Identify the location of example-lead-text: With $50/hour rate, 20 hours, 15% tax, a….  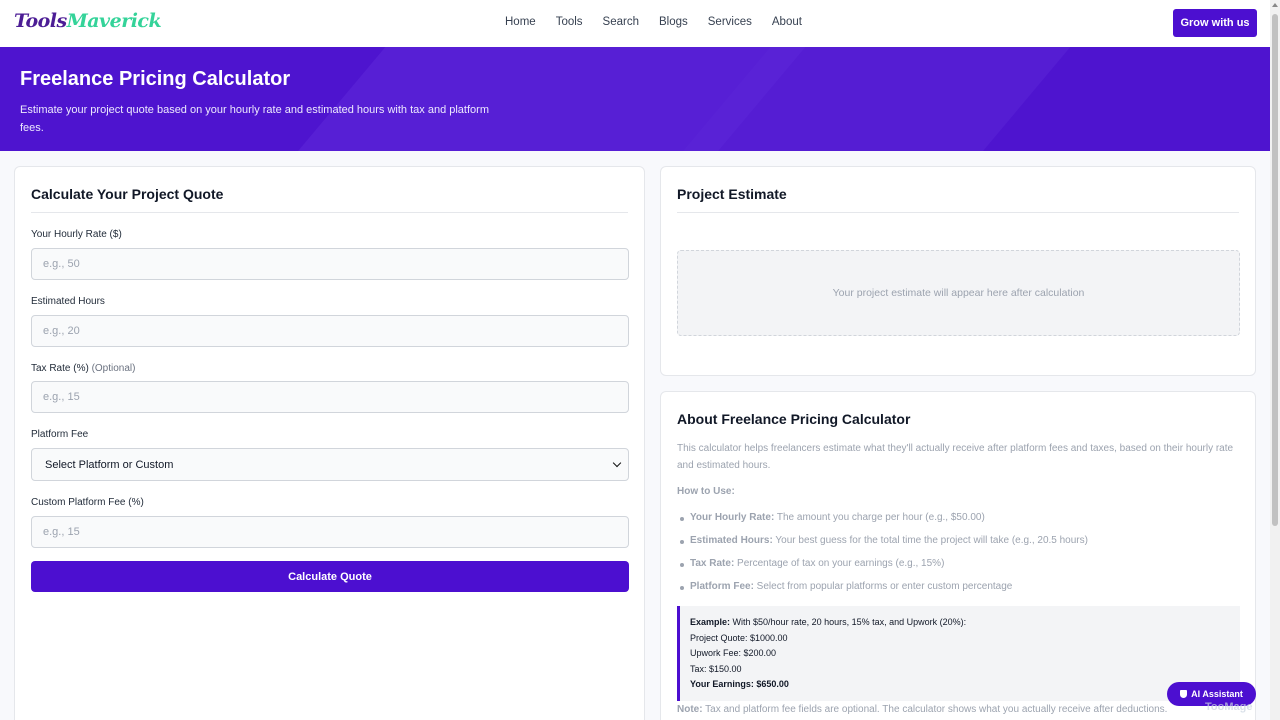
(848, 622).